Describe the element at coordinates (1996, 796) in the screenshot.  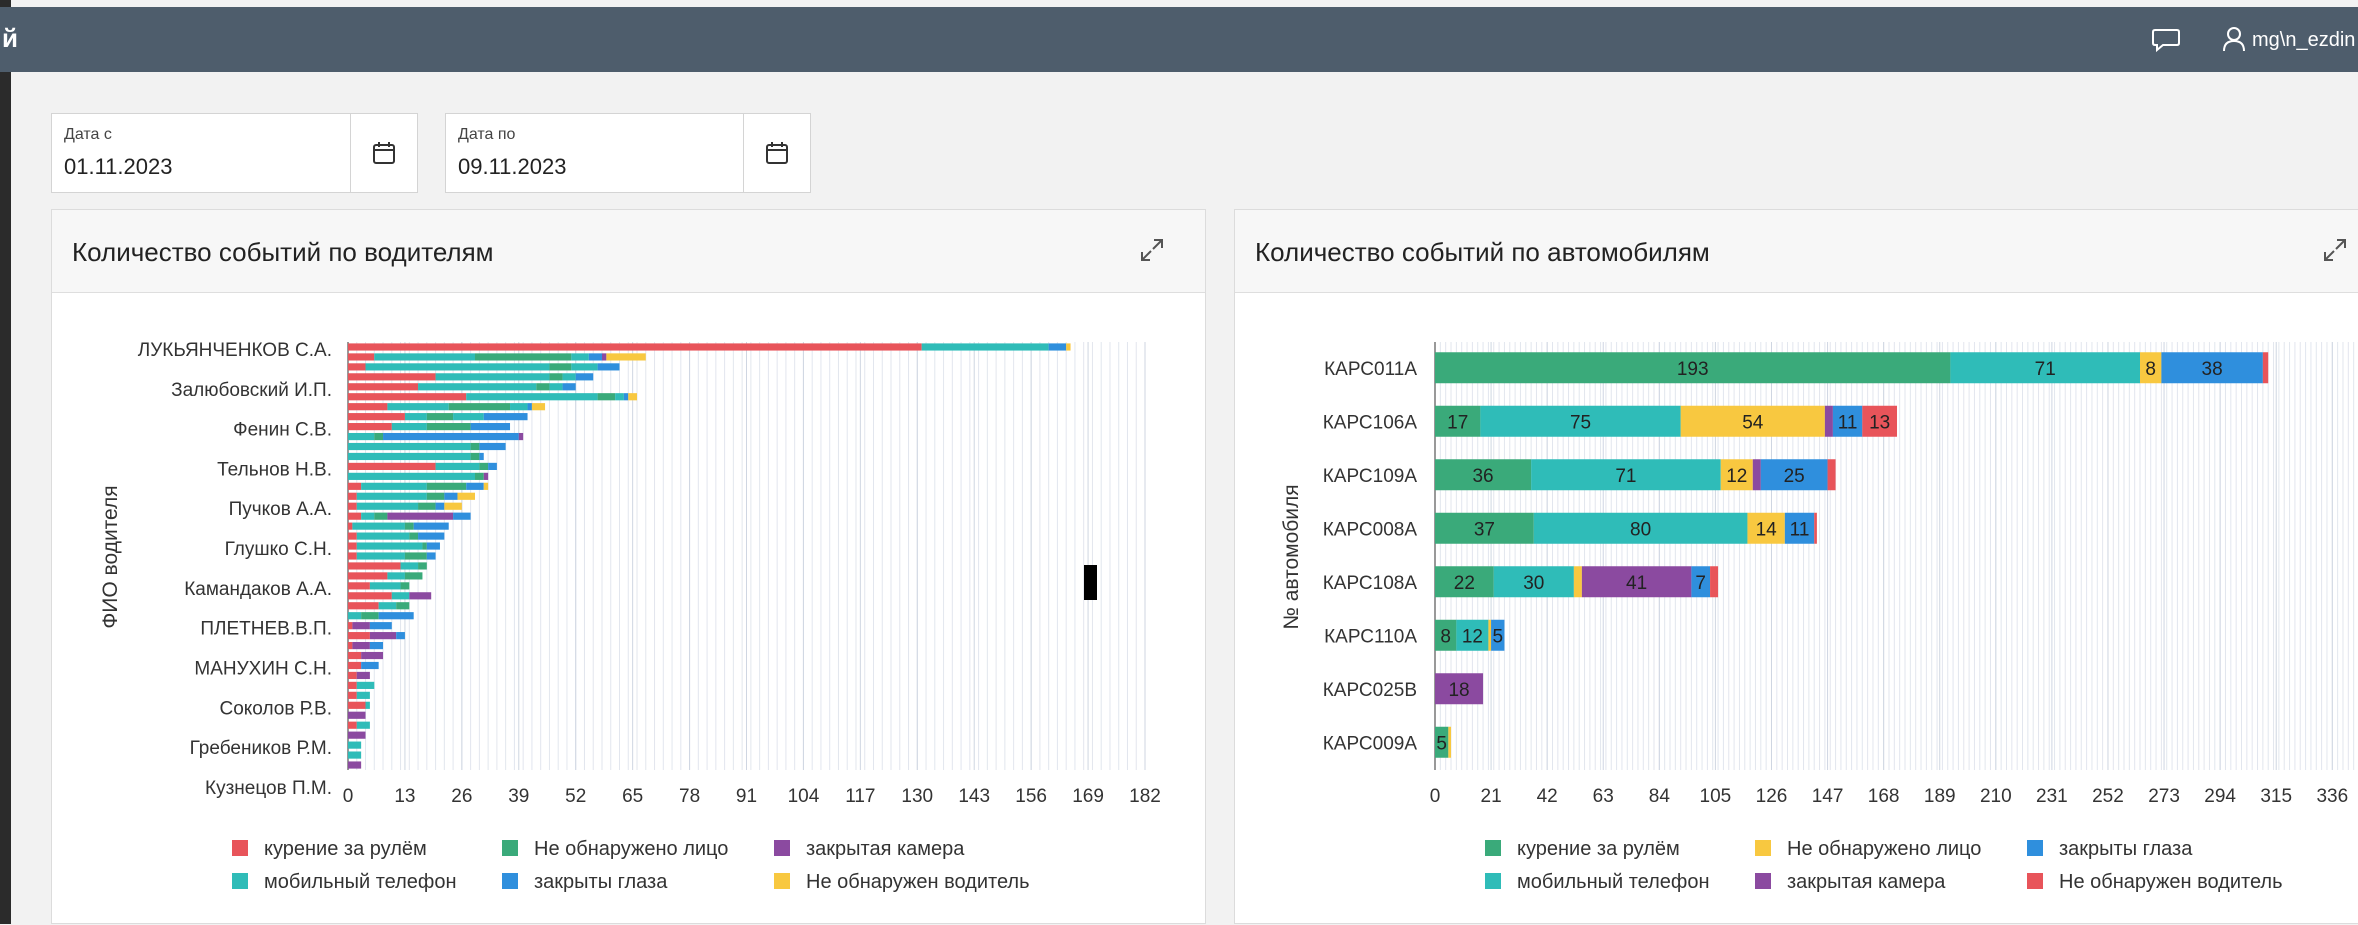
I see `cars-x-tick-label: 210` at that location.